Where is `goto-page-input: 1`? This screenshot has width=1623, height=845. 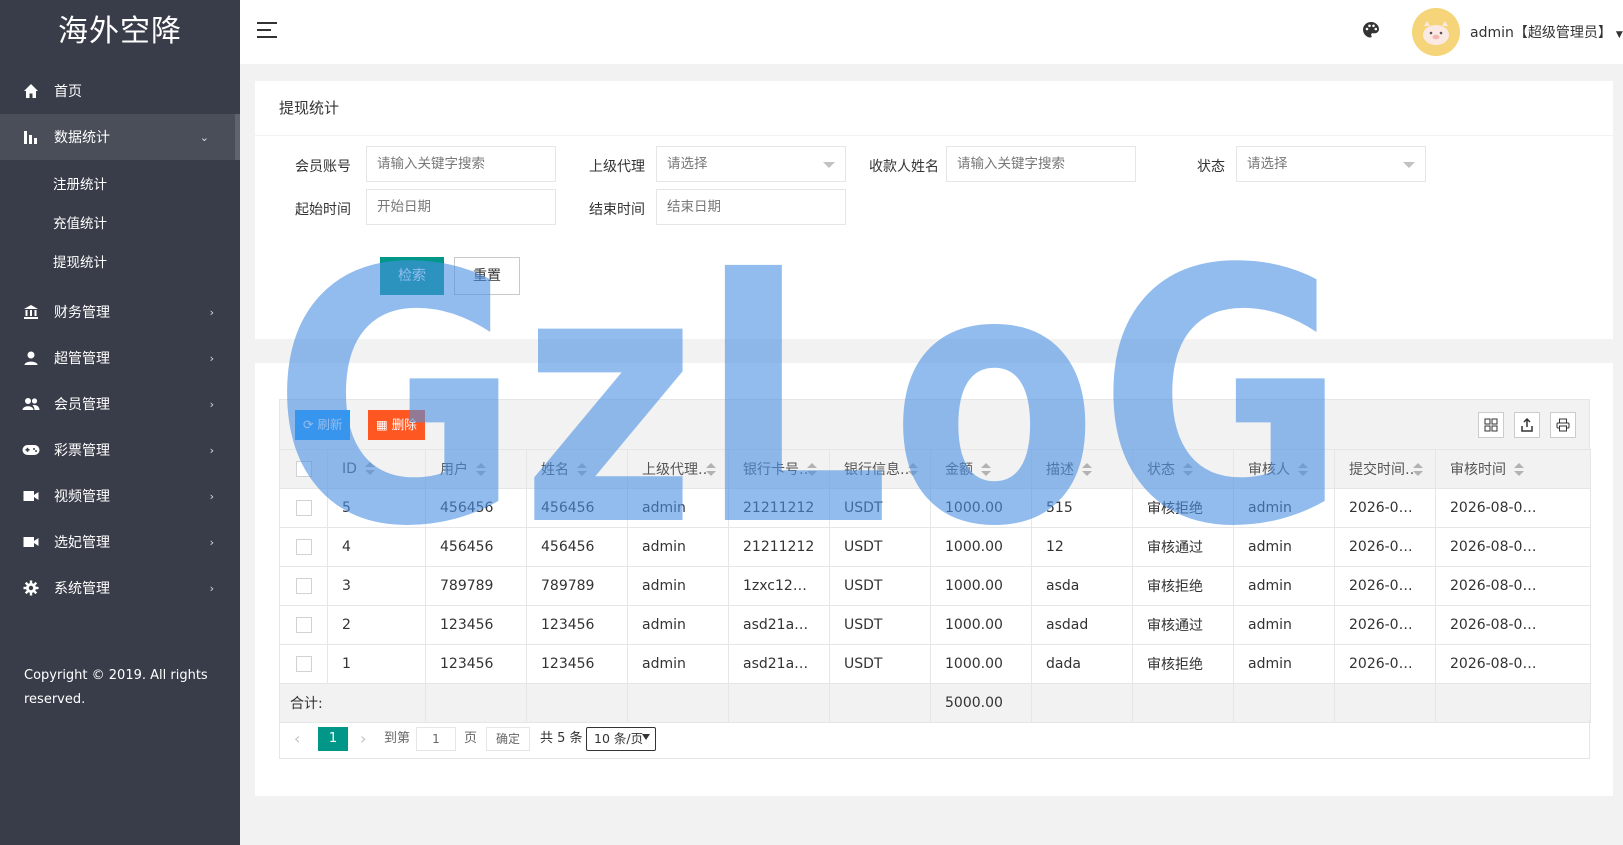 goto-page-input: 1 is located at coordinates (436, 739).